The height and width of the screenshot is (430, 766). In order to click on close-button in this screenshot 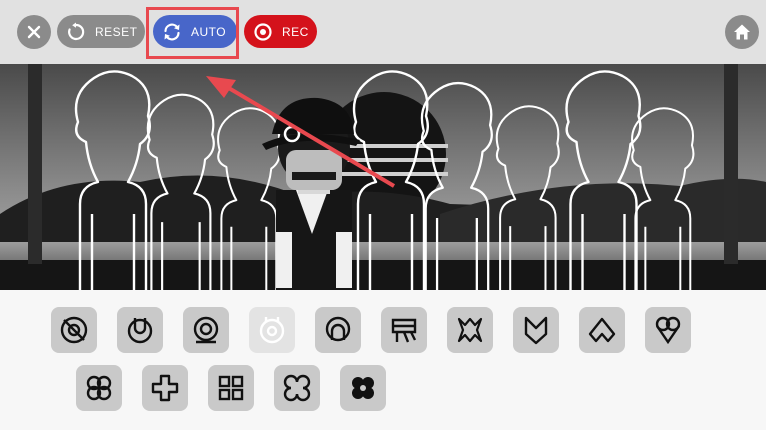, I will do `click(34, 32)`.